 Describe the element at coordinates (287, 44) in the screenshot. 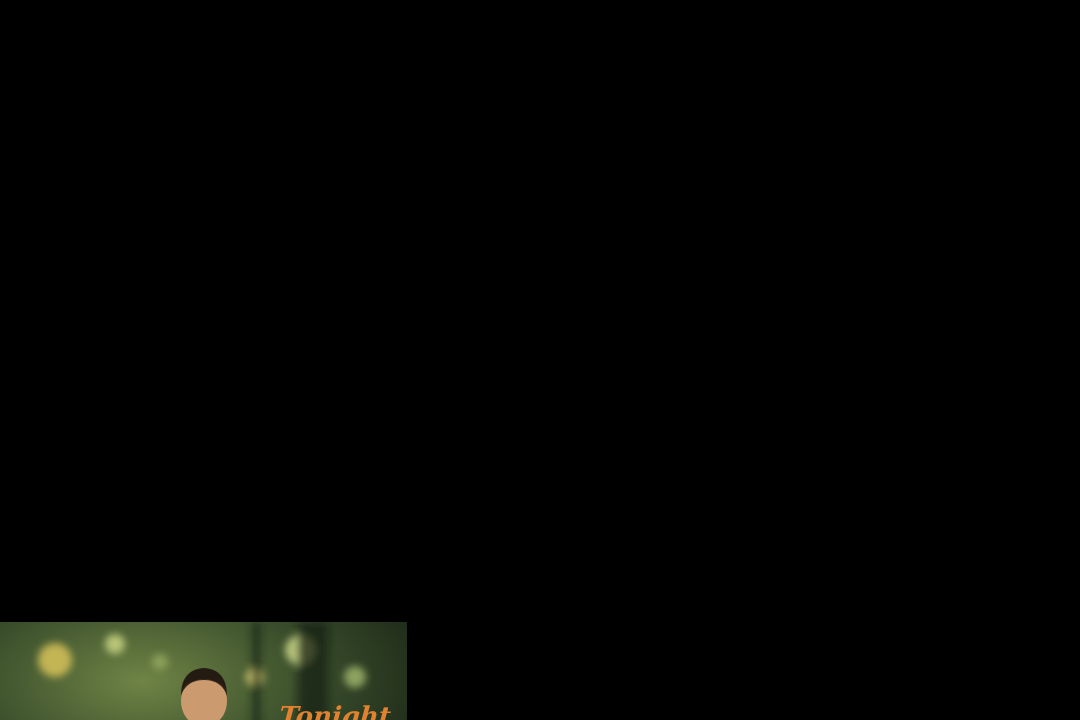

I see `workspace-tab: Audio` at that location.